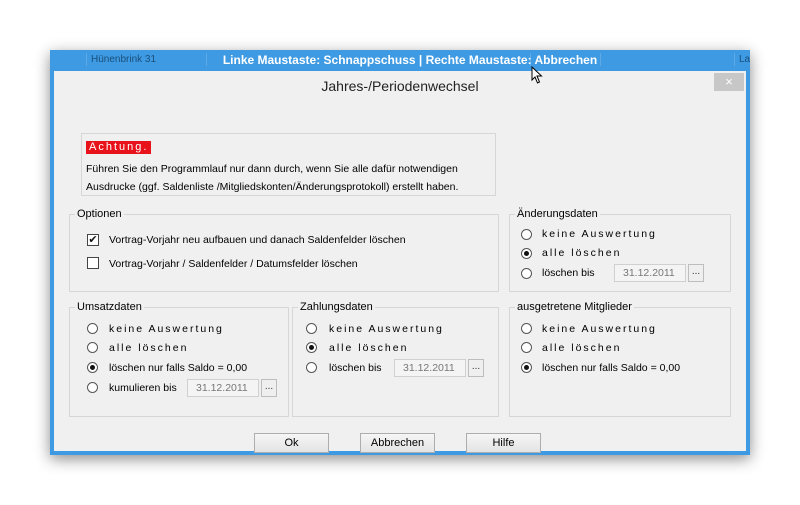 This screenshot has height=505, width=800. What do you see at coordinates (526, 273) in the screenshot?
I see `radio-aend-loeschen-bis` at bounding box center [526, 273].